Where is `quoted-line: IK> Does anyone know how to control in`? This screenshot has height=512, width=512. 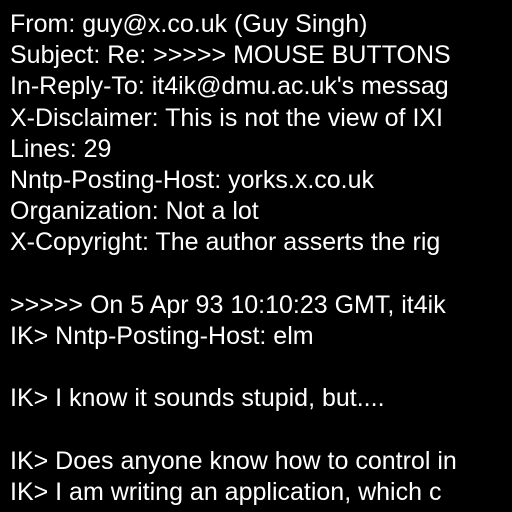 quoted-line: IK> Does anyone know how to control in is located at coordinates (233, 460).